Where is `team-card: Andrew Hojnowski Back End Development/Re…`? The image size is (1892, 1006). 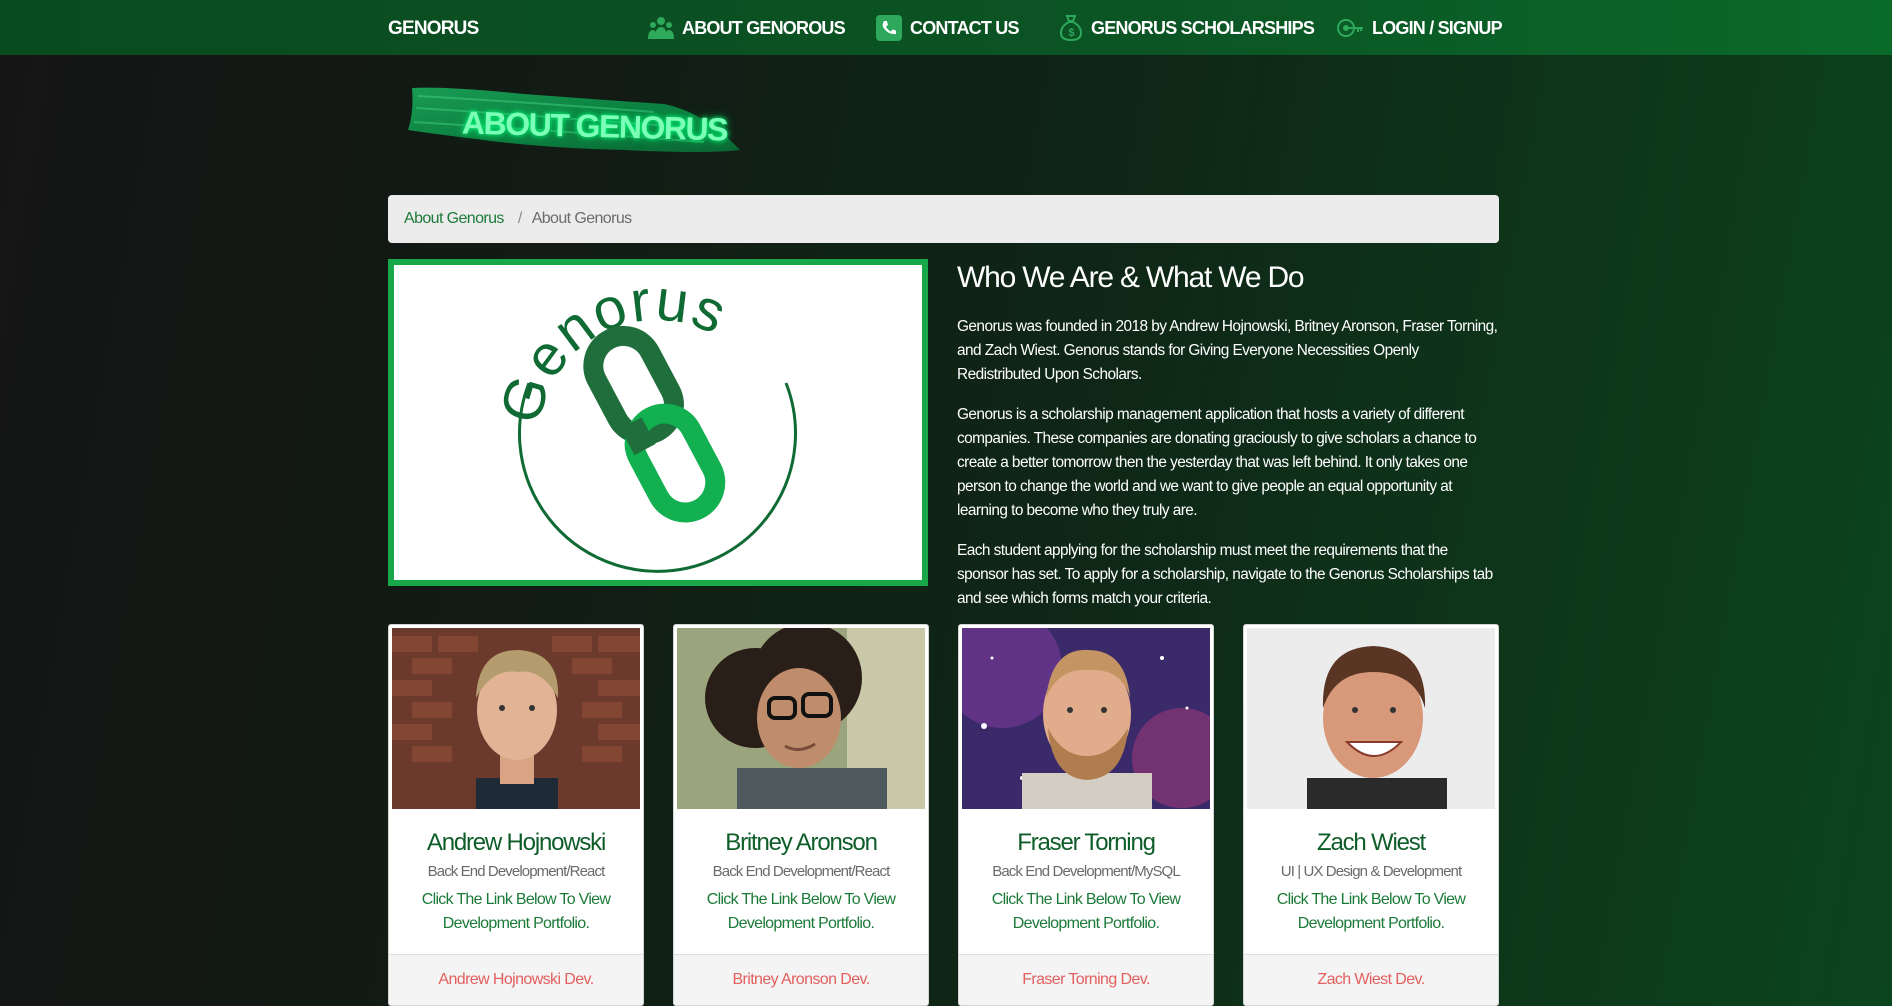 team-card: Andrew Hojnowski Back End Development/Re… is located at coordinates (516, 815).